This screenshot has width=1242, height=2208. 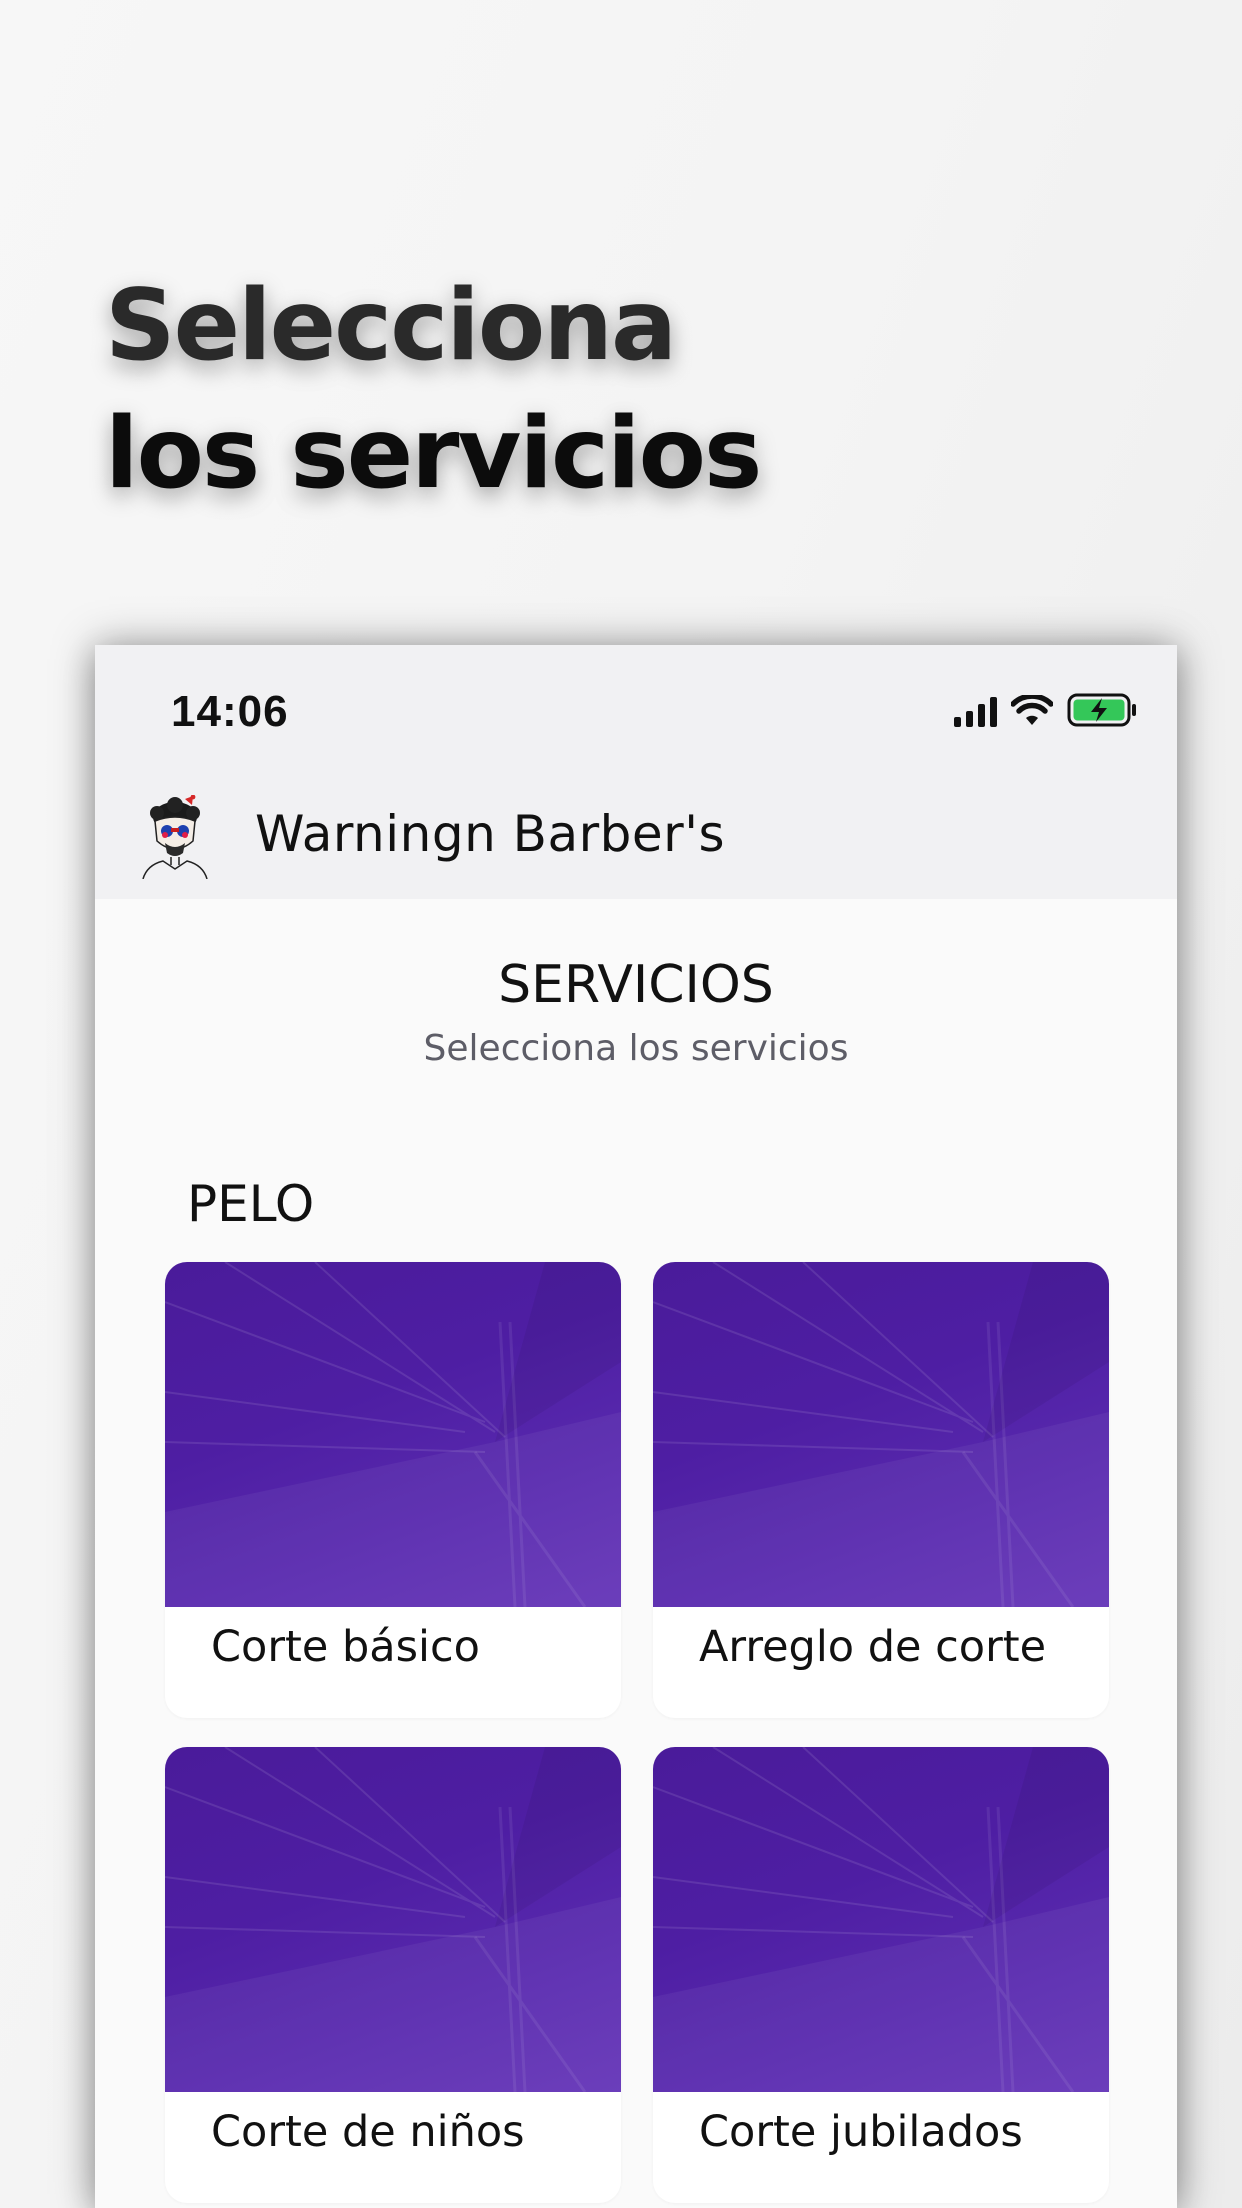 What do you see at coordinates (861, 2132) in the screenshot?
I see `service-label: Corte jubilados` at bounding box center [861, 2132].